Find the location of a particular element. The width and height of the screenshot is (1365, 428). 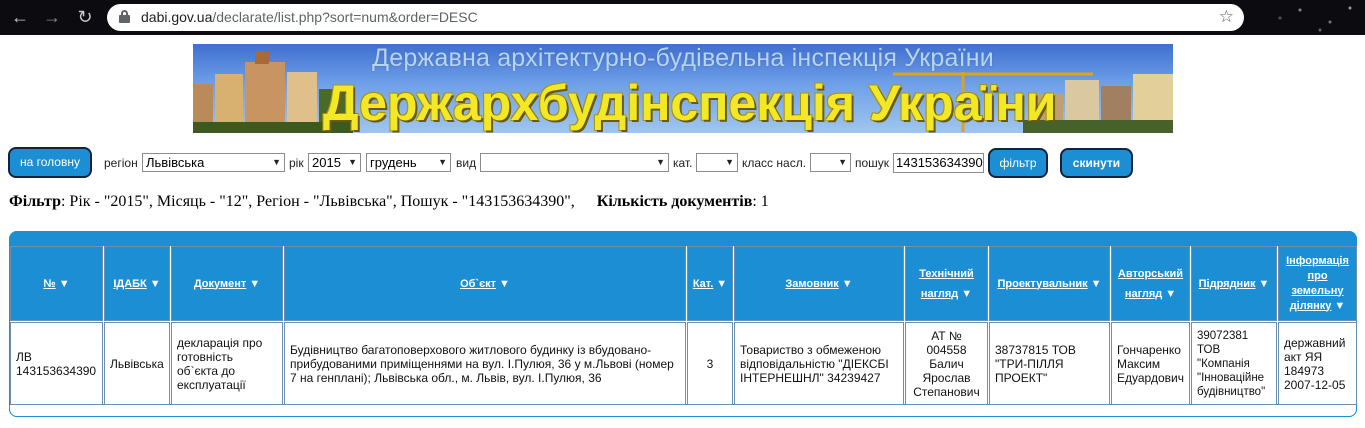

forward-arrow-icon: → is located at coordinates (52, 17).